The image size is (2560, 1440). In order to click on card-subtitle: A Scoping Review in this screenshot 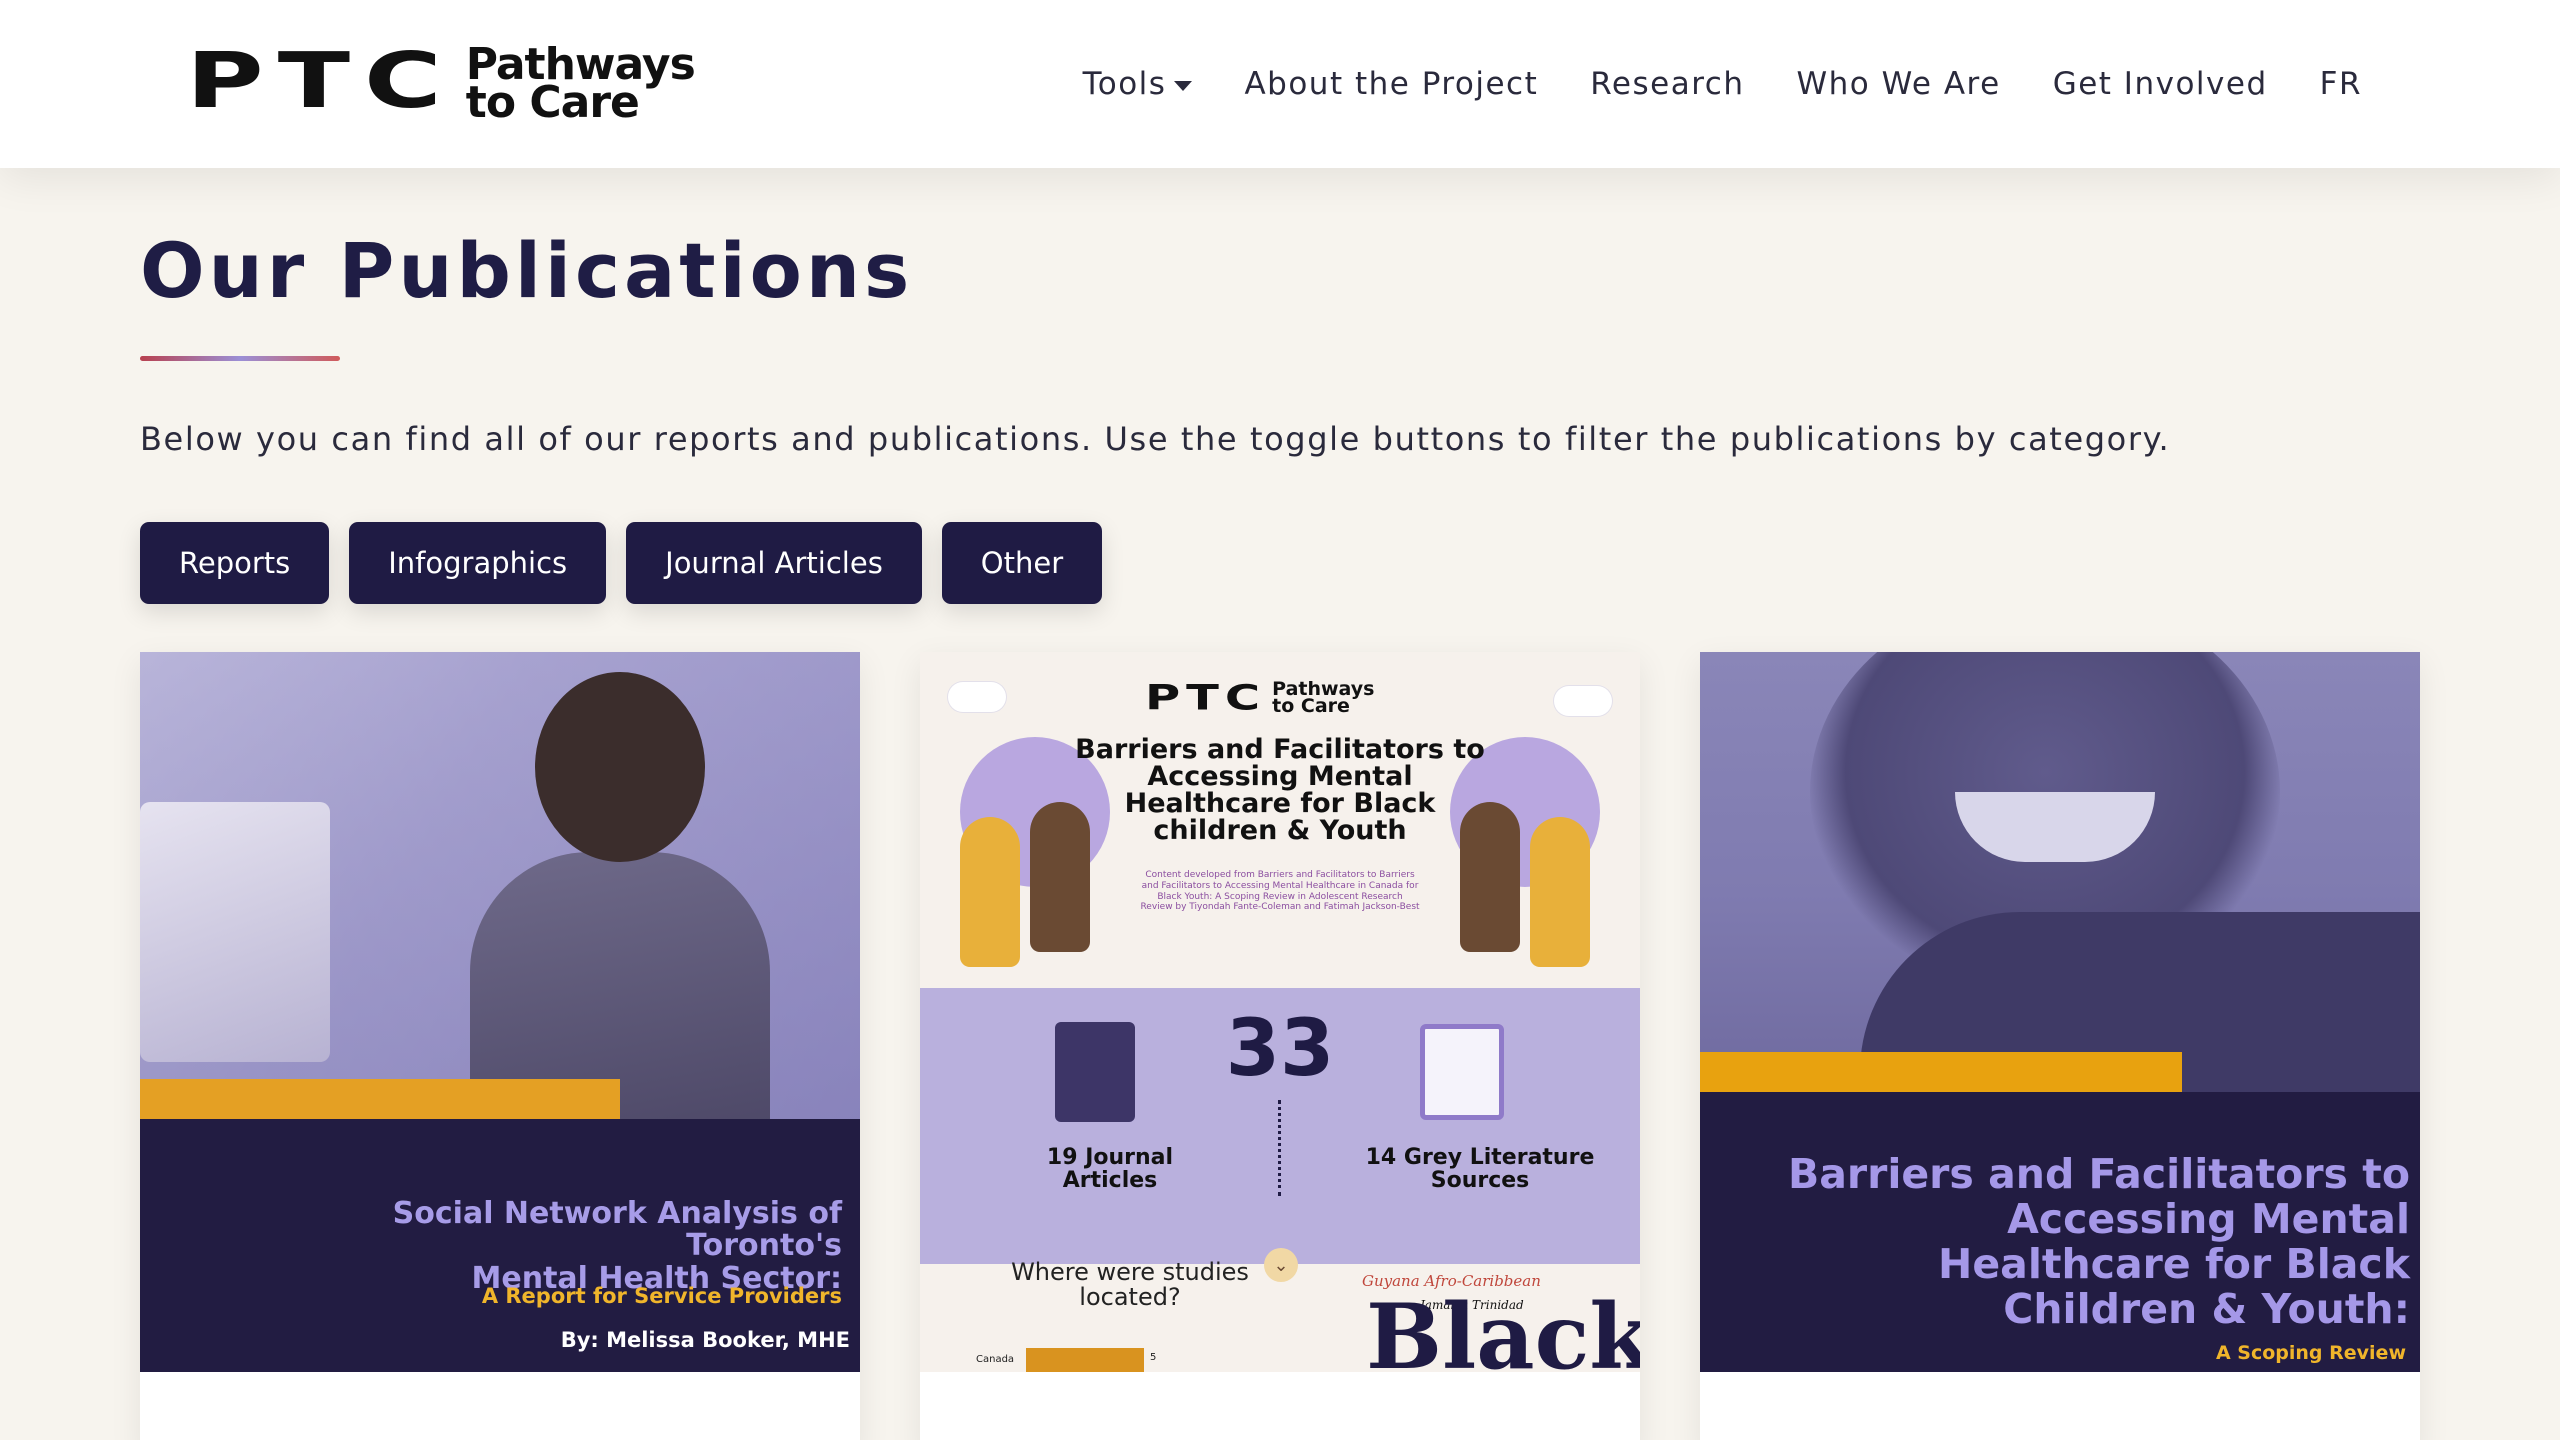, I will do `click(2310, 1353)`.